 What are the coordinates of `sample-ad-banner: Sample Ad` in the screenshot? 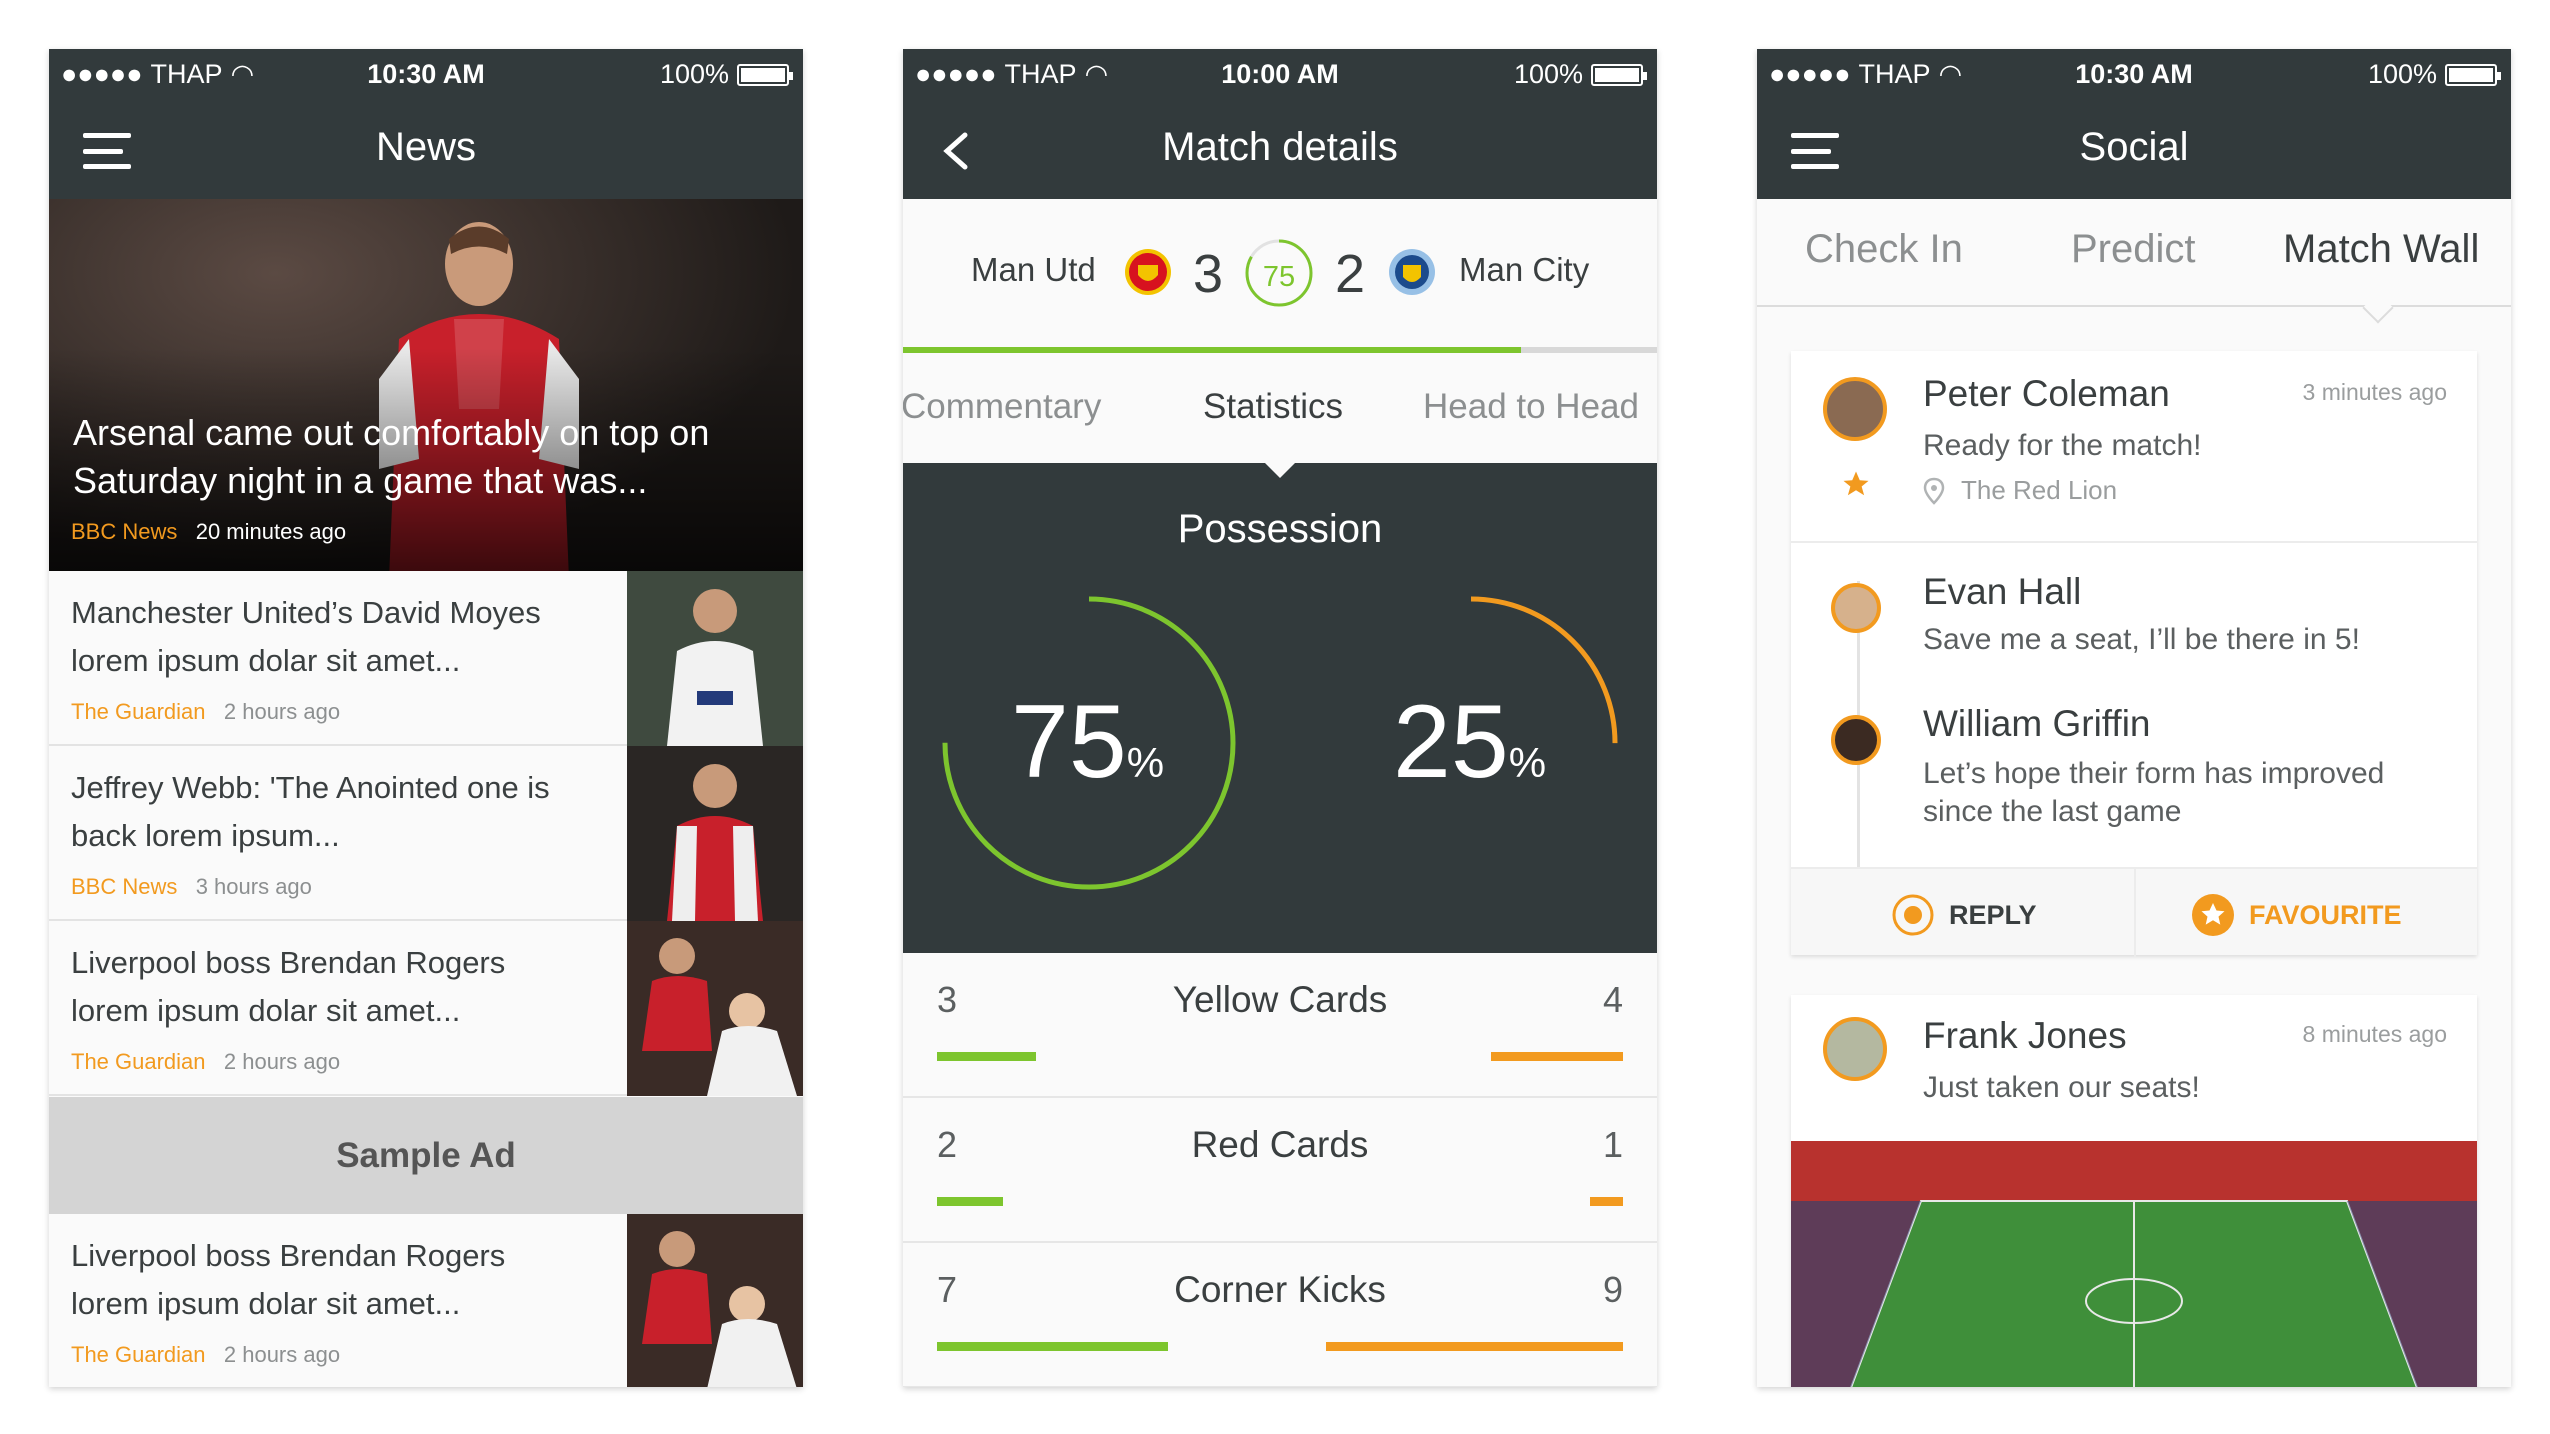 It's located at (426, 1155).